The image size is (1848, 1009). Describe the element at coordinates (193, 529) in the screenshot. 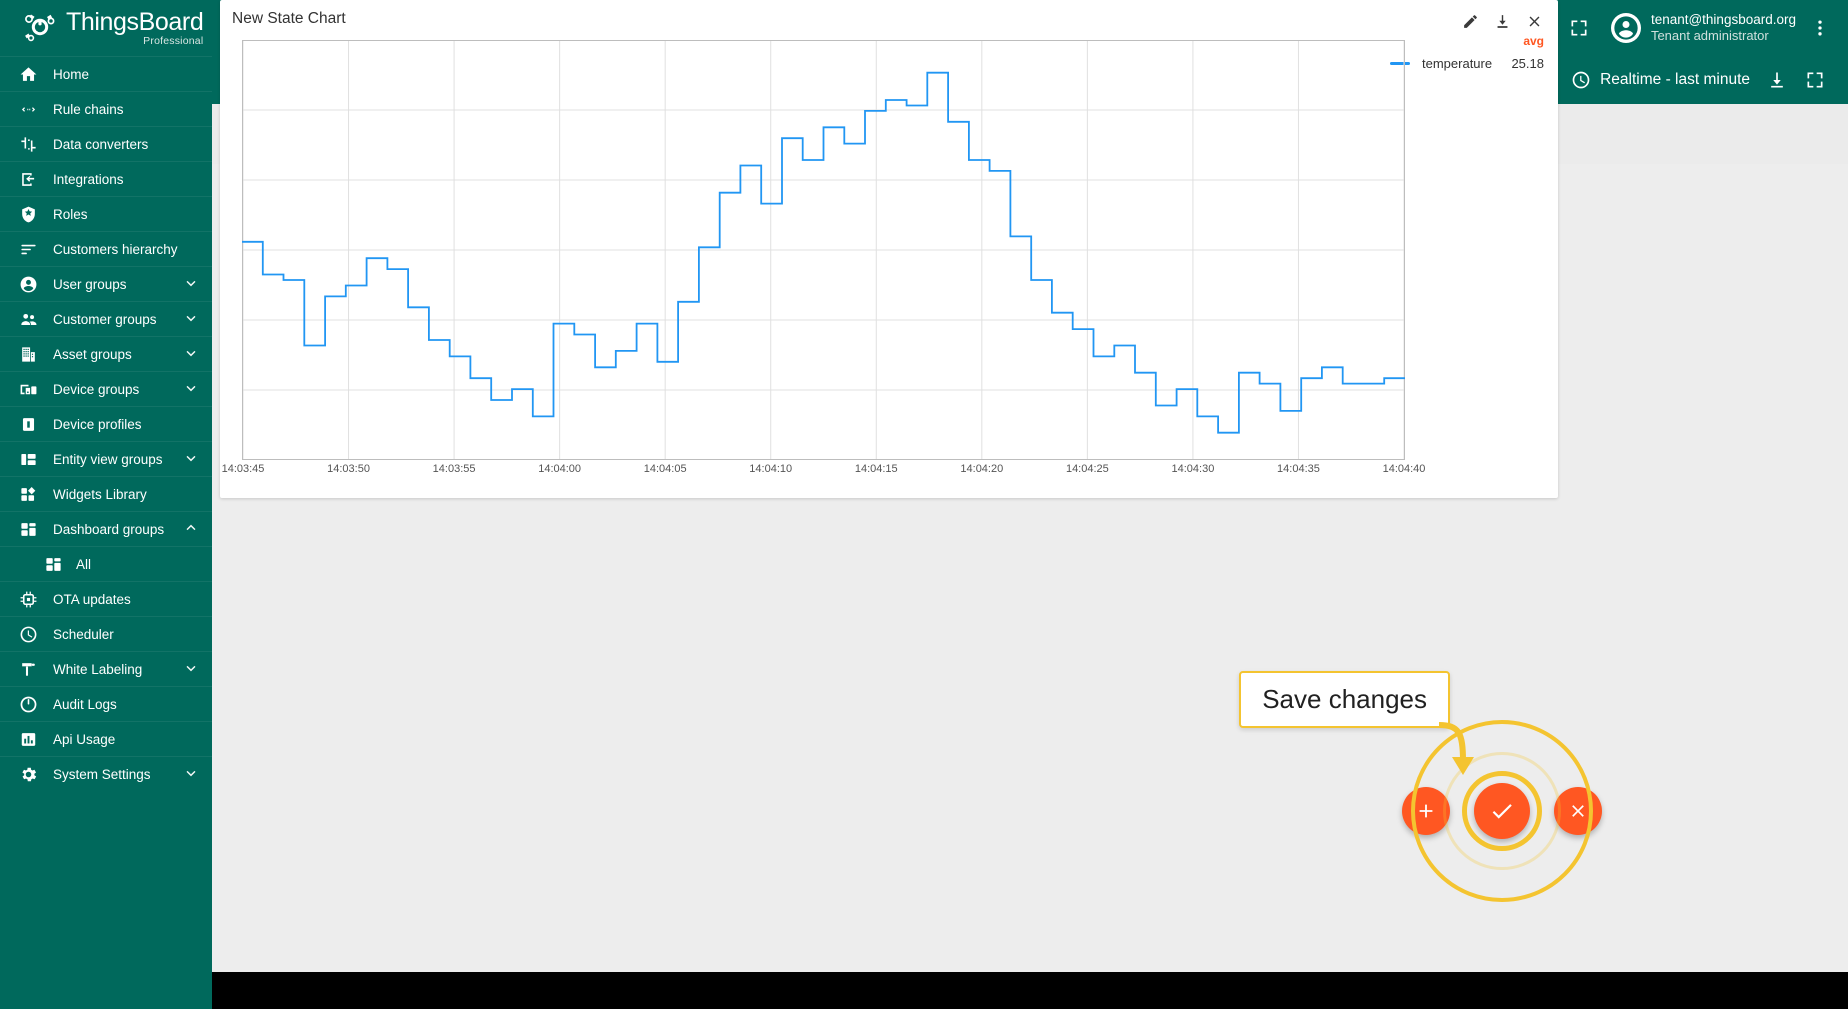

I see `chevron-up-icon` at that location.